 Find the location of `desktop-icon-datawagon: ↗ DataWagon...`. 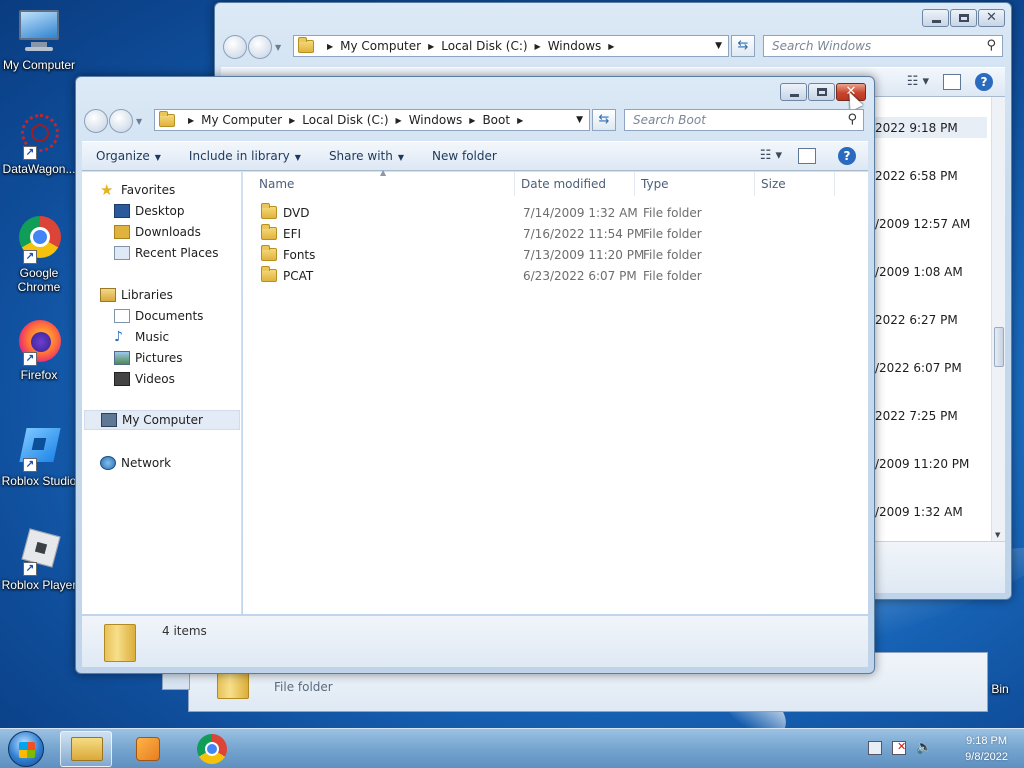

desktop-icon-datawagon: ↗ DataWagon... is located at coordinates (39, 144).